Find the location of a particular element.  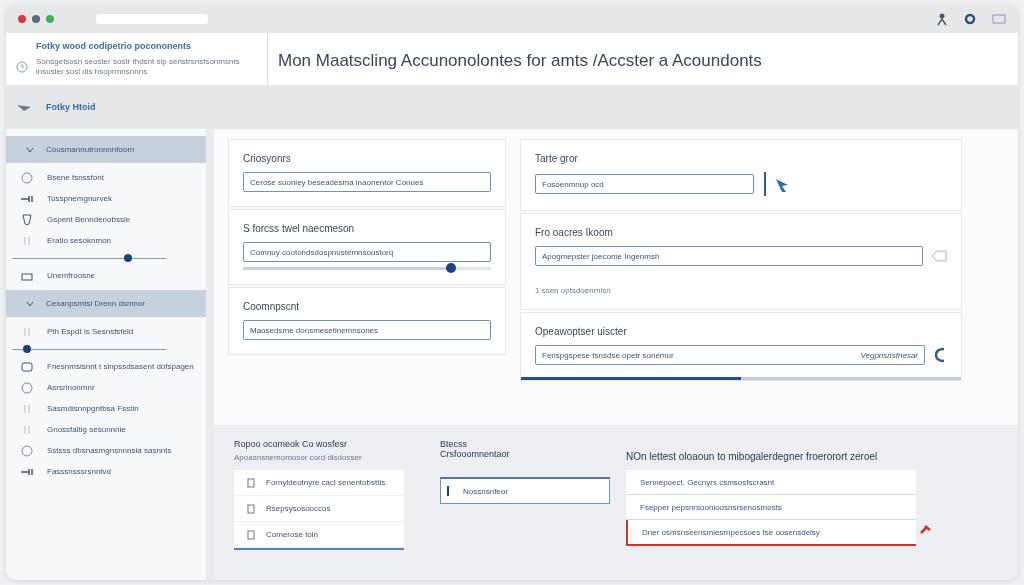

toolbar-label: Fotky Htoid is located at coordinates (71, 107).